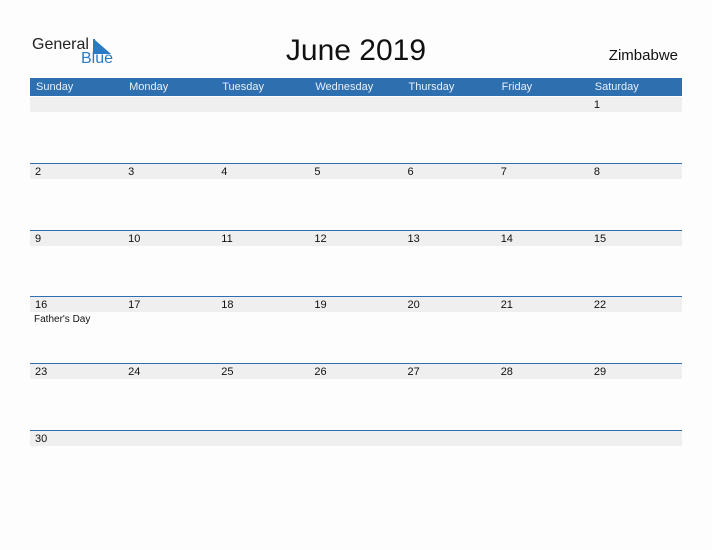 The width and height of the screenshot is (712, 550). What do you see at coordinates (506, 305) in the screenshot?
I see `day-number: 21` at bounding box center [506, 305].